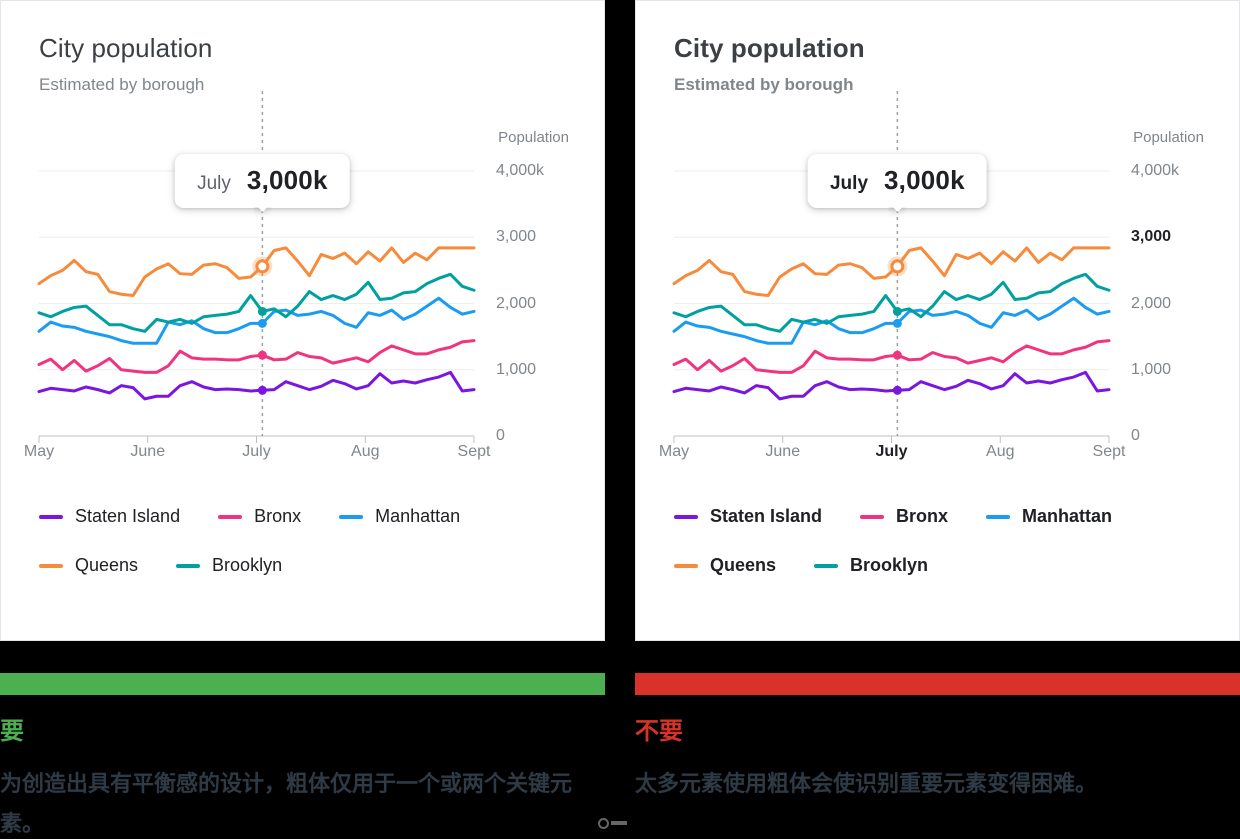 The width and height of the screenshot is (1240, 839). I want to click on watermark-dot-icon, so click(603, 823).